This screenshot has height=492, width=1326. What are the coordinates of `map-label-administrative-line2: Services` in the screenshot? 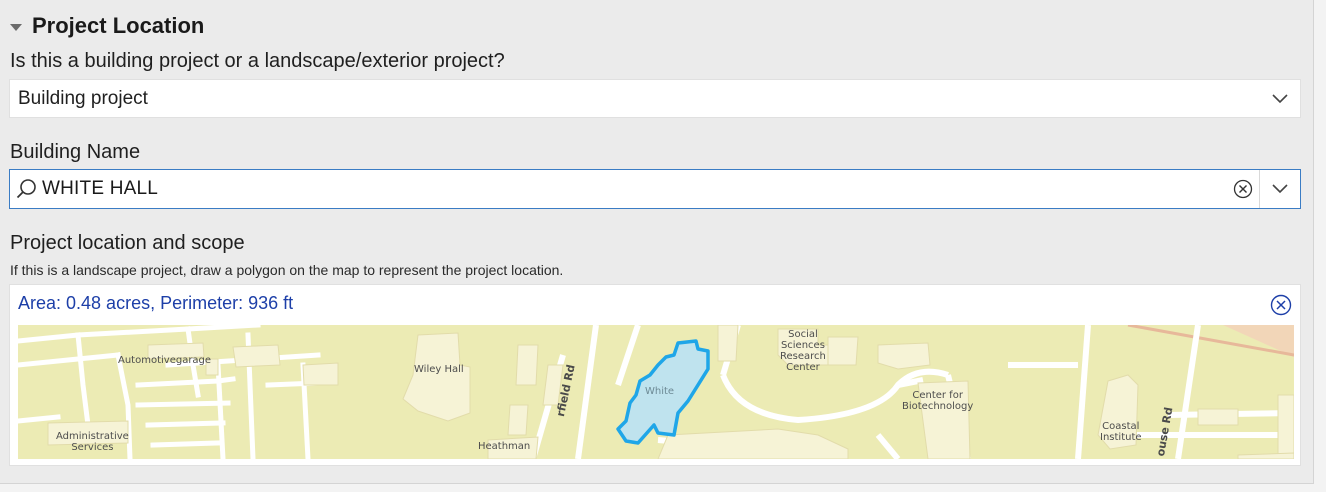 It's located at (92, 447).